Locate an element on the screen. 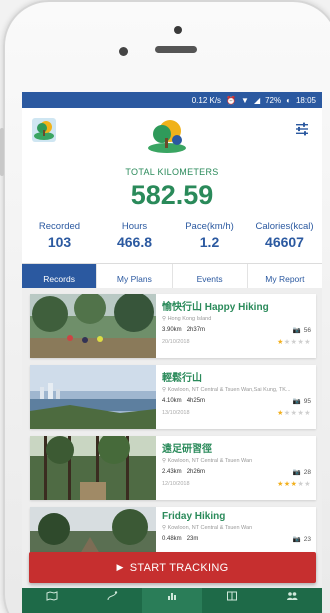 The width and height of the screenshot is (330, 613). battery-icon: ◐ is located at coordinates (288, 100).